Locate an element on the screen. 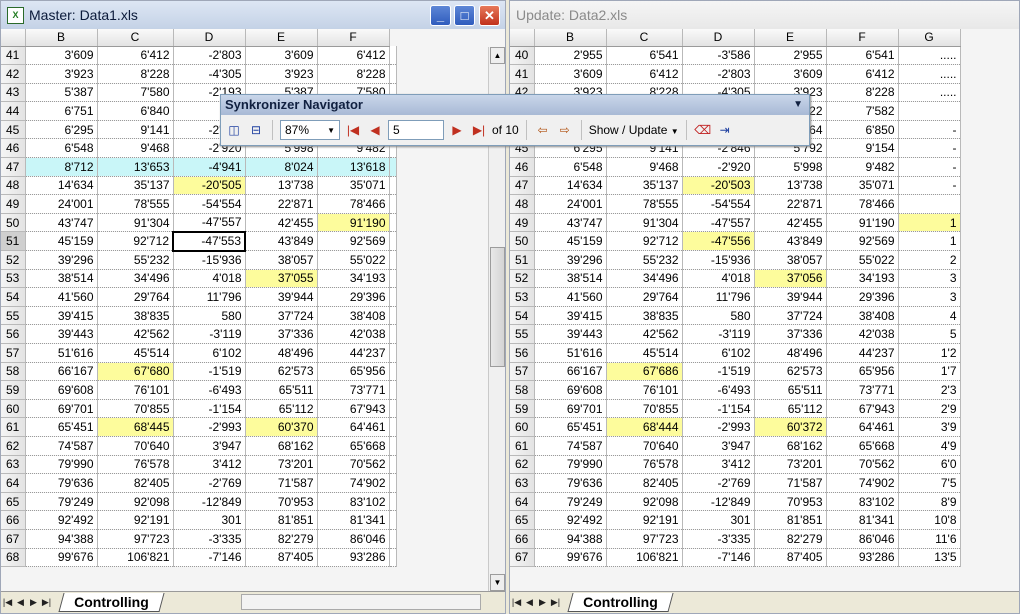 Image resolution: width=1020 pixels, height=614 pixels. cell: 39'296 is located at coordinates (61, 260).